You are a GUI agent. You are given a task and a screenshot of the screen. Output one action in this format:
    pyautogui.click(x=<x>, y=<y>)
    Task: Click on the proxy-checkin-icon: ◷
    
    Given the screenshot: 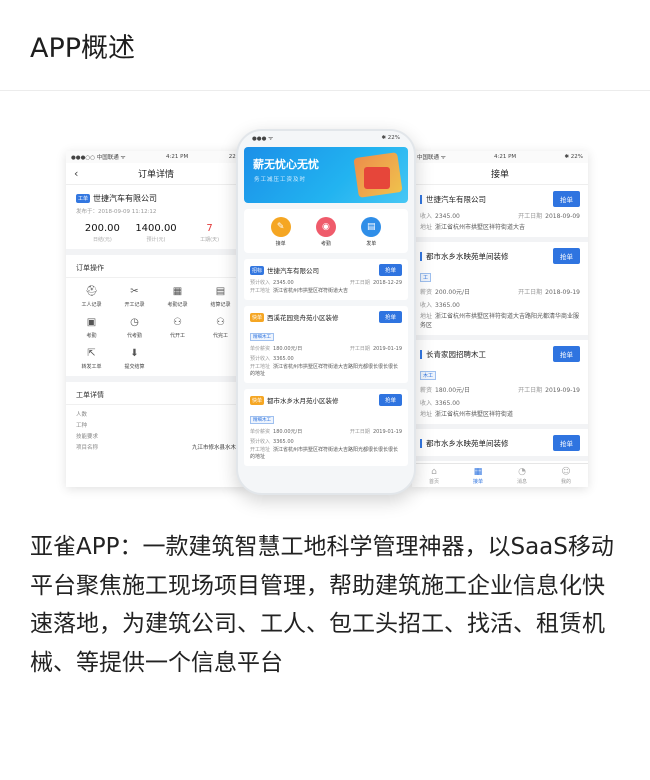 What is the action you would take?
    pyautogui.click(x=134, y=322)
    